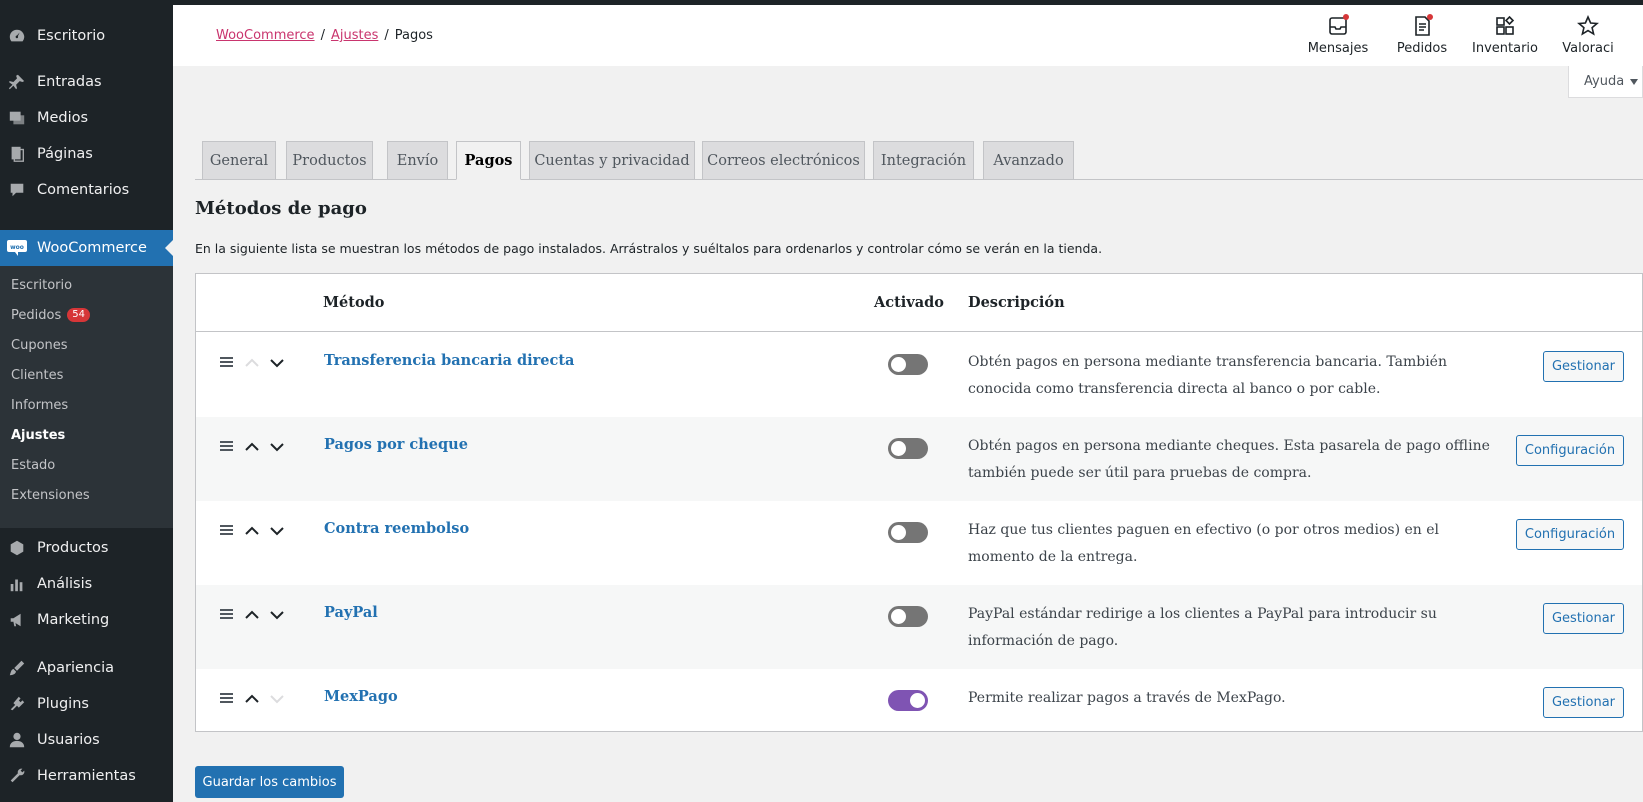 The height and width of the screenshot is (802, 1643). What do you see at coordinates (1505, 34) in the screenshot?
I see `header-button-inventory: Inventario` at bounding box center [1505, 34].